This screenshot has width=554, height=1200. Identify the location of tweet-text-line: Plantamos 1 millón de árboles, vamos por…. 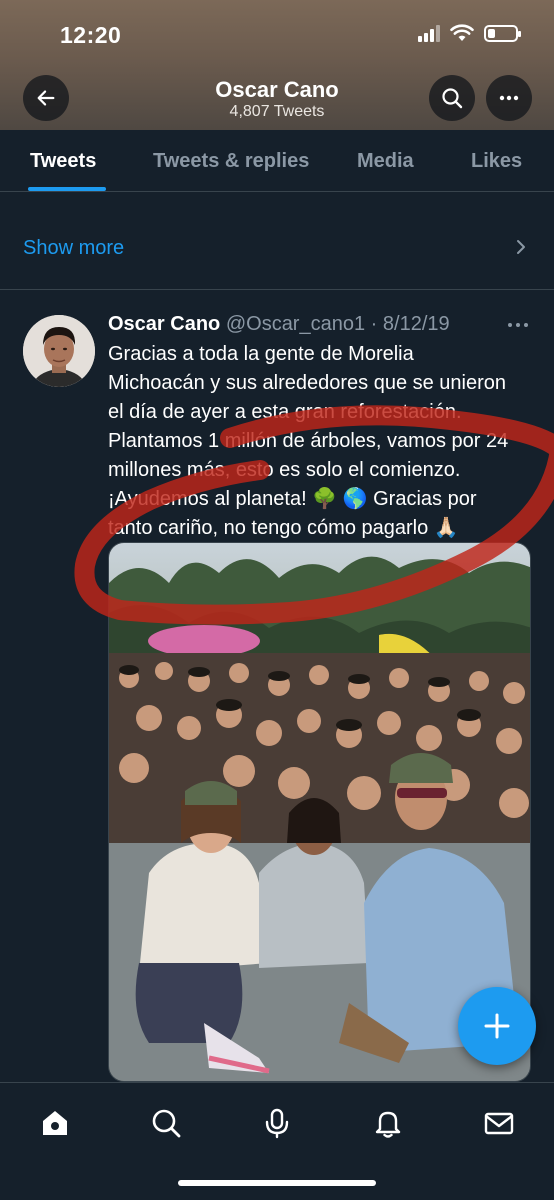
(308, 441).